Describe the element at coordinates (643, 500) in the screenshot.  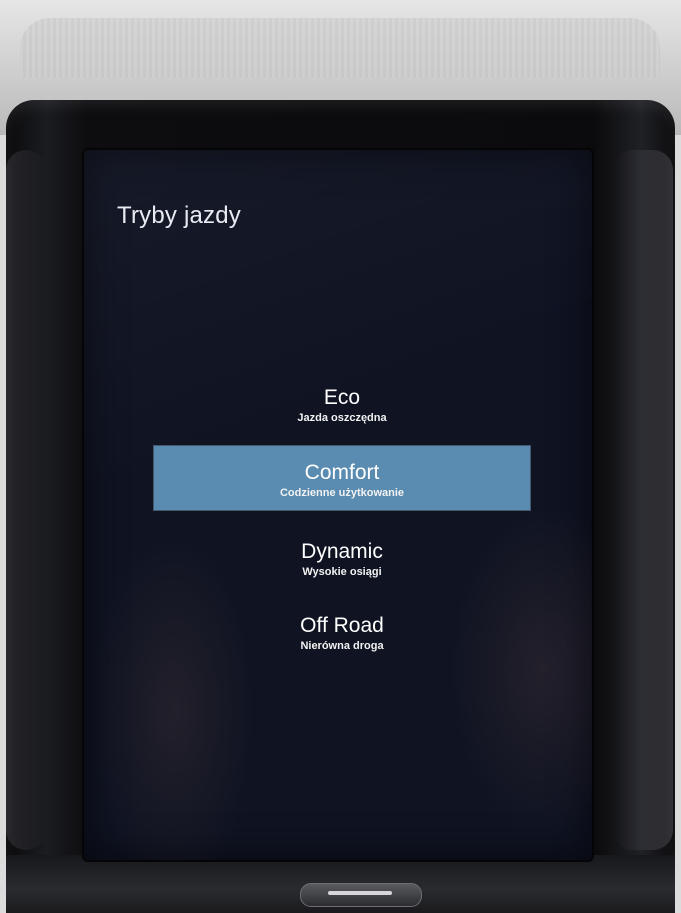
I see `bezel-reflection-right` at that location.